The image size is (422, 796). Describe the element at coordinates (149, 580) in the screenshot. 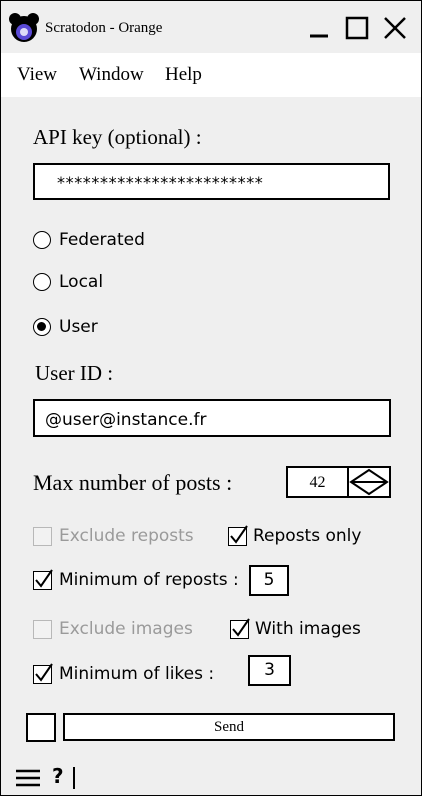

I see `min-reposts-label: Minimum of reposts :` at that location.